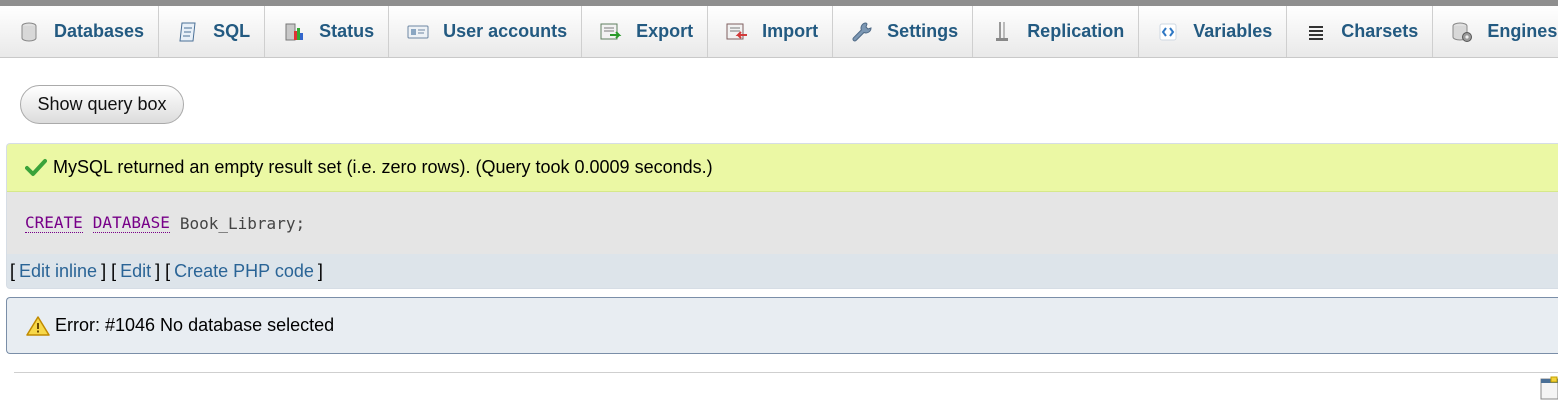 This screenshot has width=1558, height=405. I want to click on replication-icon, so click(1002, 32).